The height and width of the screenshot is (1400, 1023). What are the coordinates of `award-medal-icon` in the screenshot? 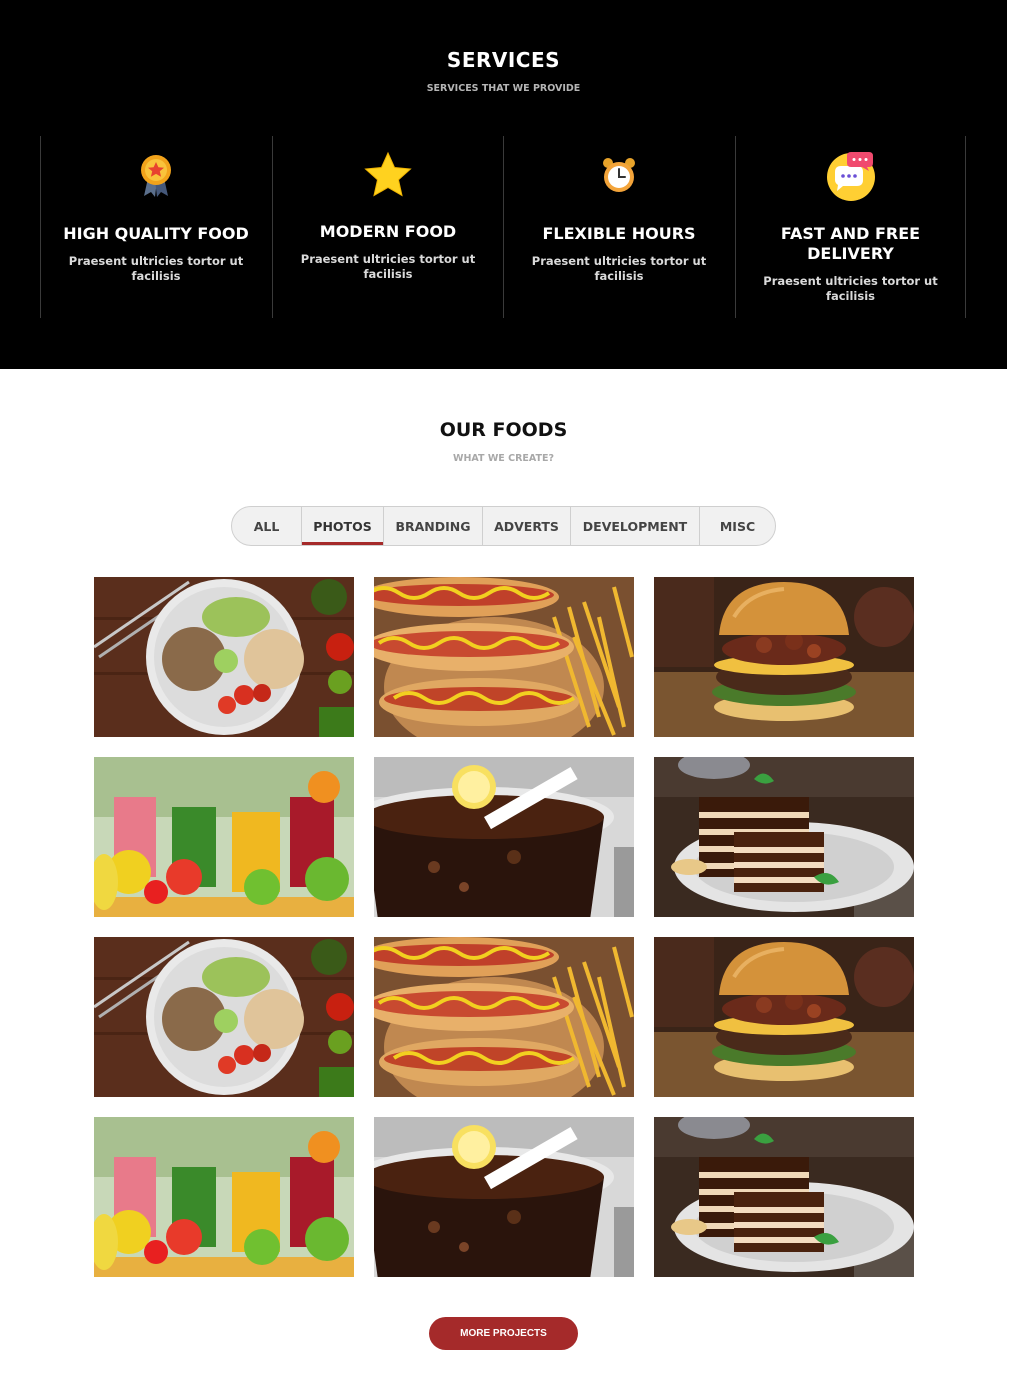 It's located at (156, 175).